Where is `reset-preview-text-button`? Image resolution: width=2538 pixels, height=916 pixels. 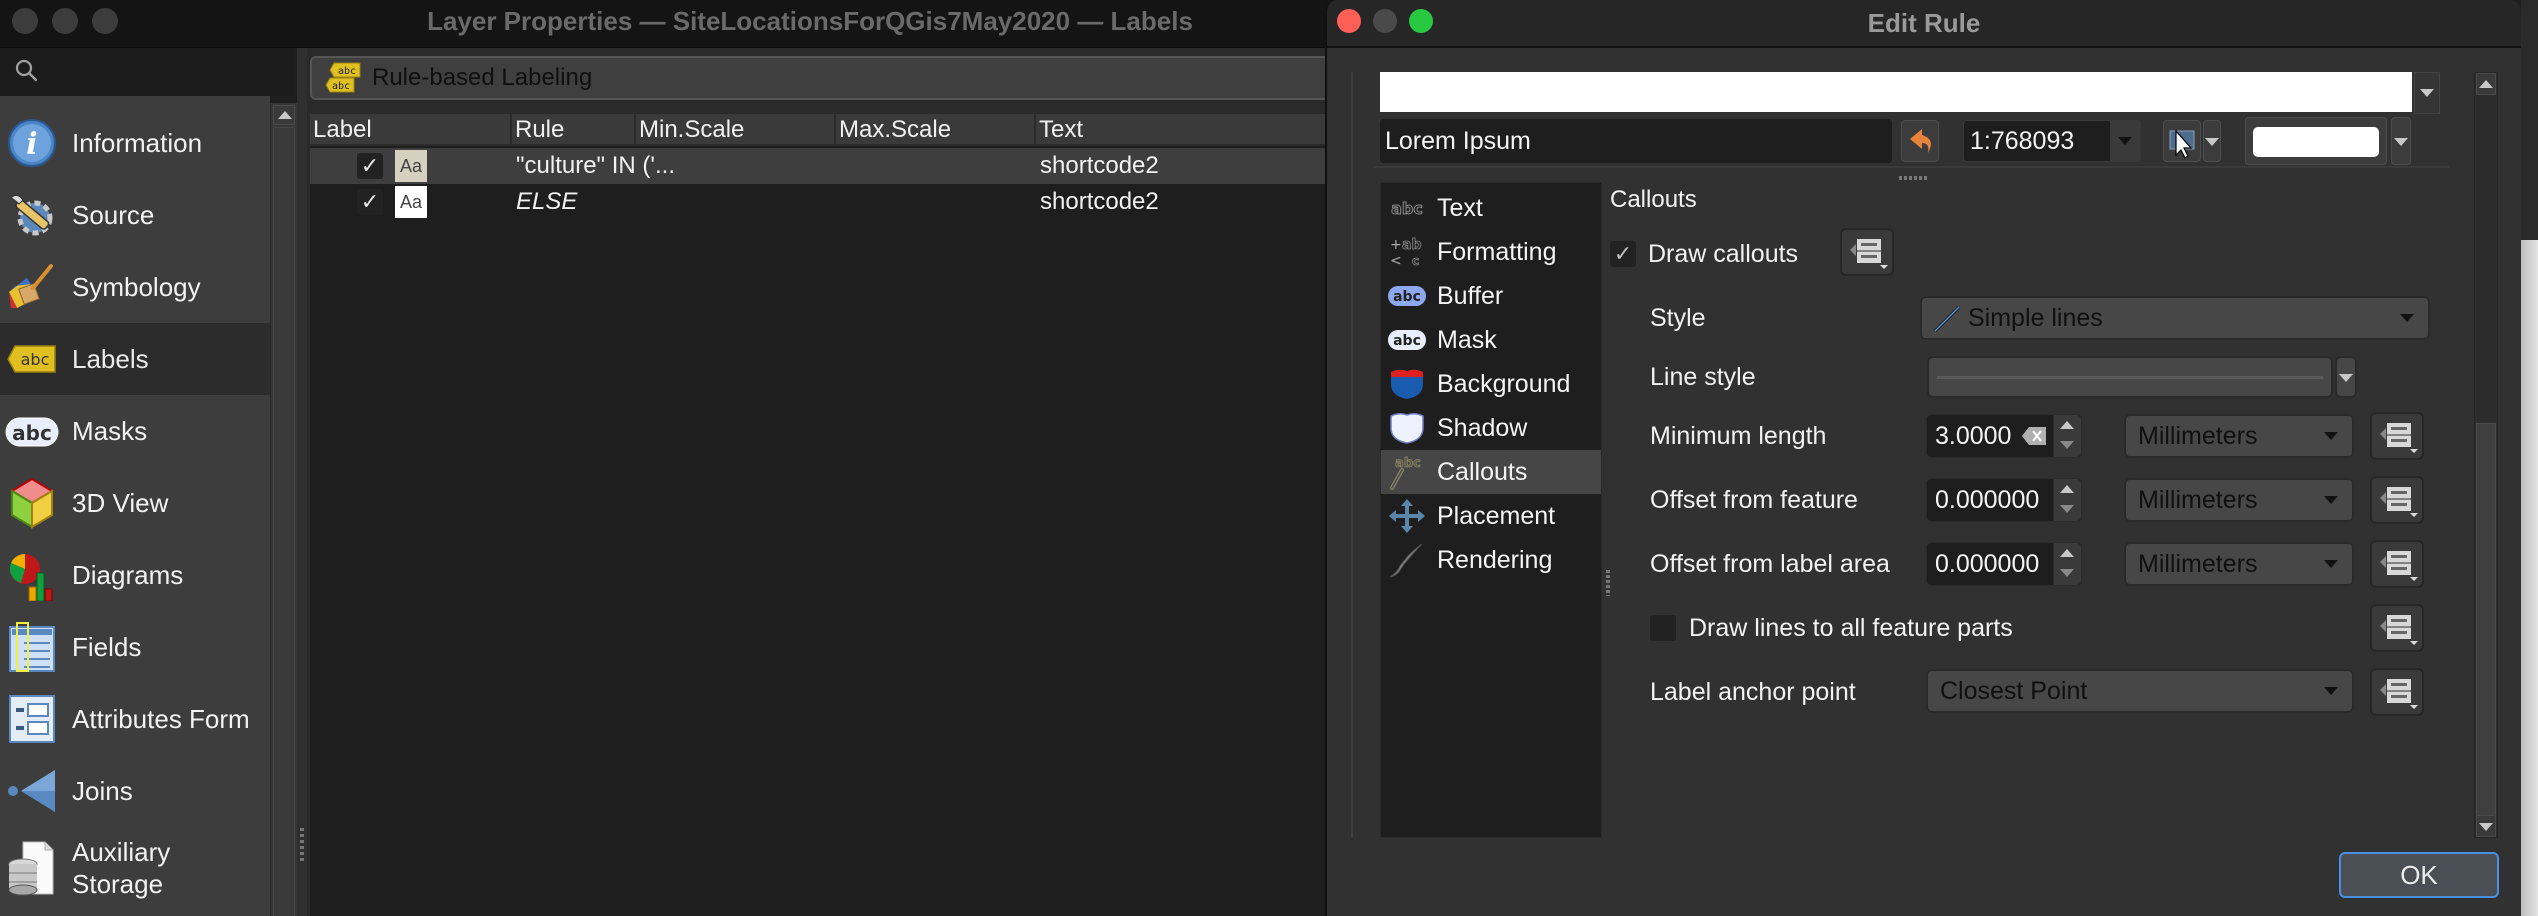 reset-preview-text-button is located at coordinates (1920, 141).